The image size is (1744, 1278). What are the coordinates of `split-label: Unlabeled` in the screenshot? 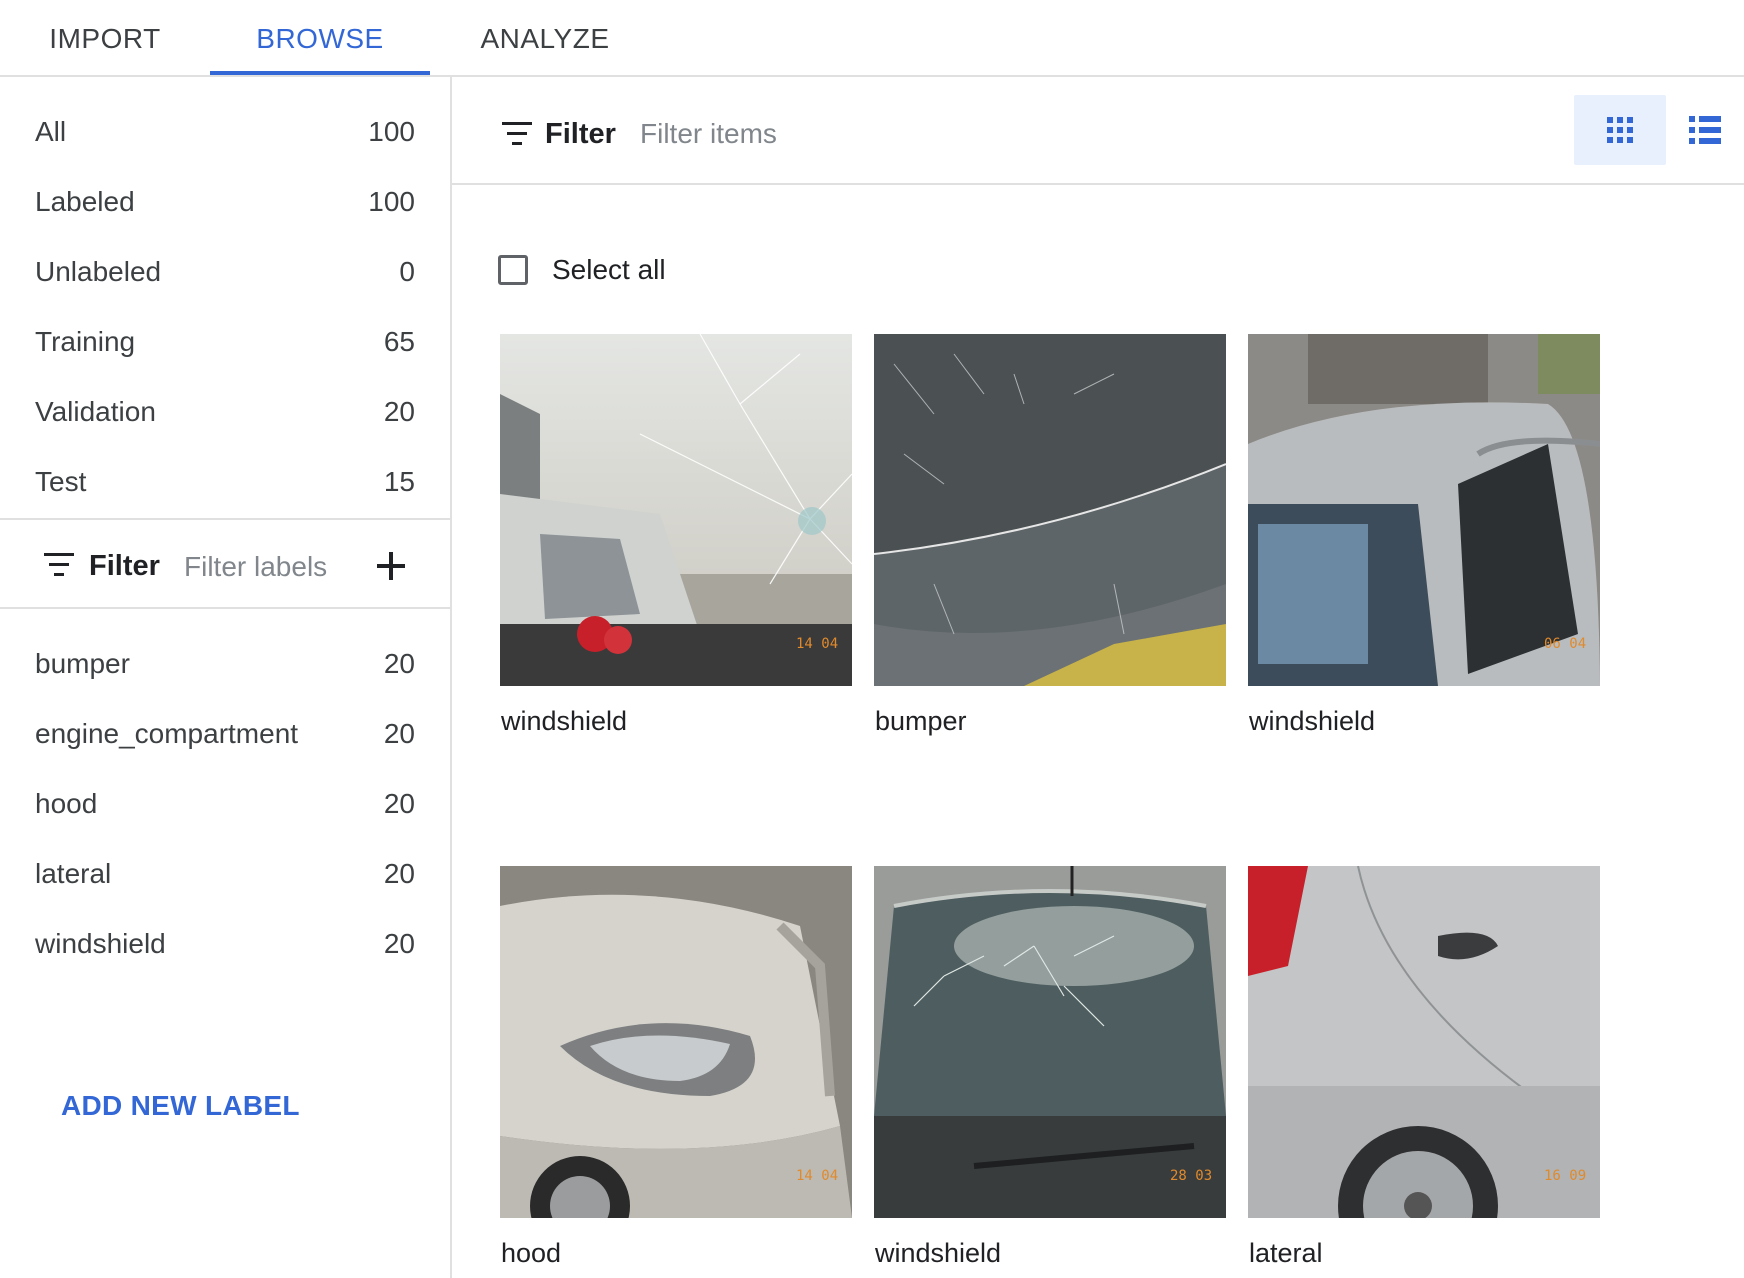 It's located at (98, 271).